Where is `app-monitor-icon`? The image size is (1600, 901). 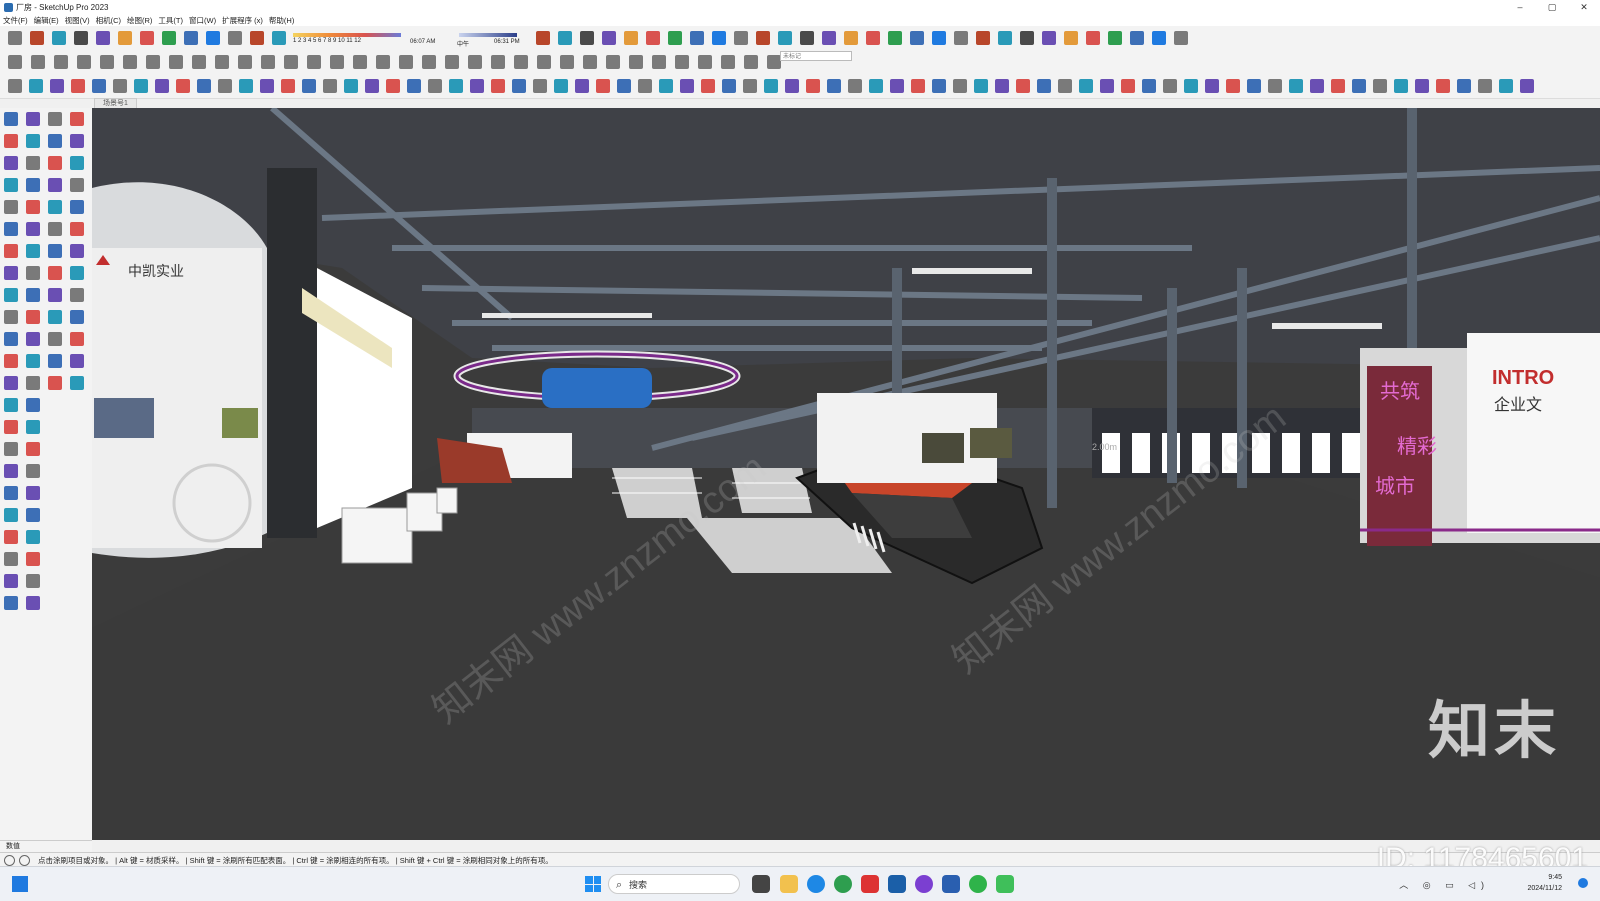 app-monitor-icon is located at coordinates (1005, 884).